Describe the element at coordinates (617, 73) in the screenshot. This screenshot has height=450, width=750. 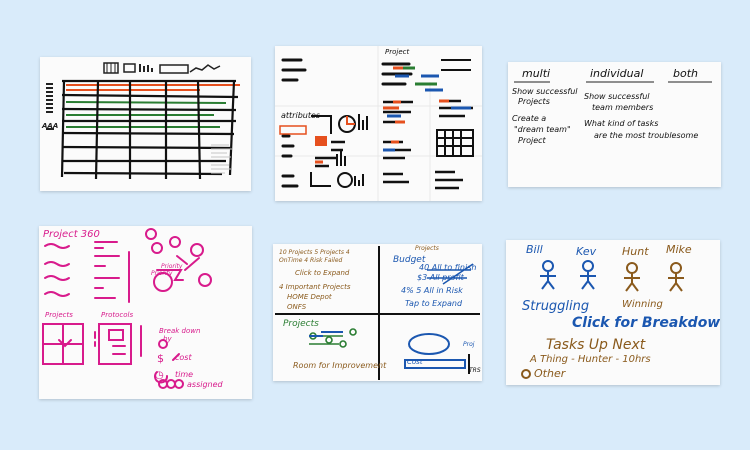
I see `column-individual: individual` at that location.